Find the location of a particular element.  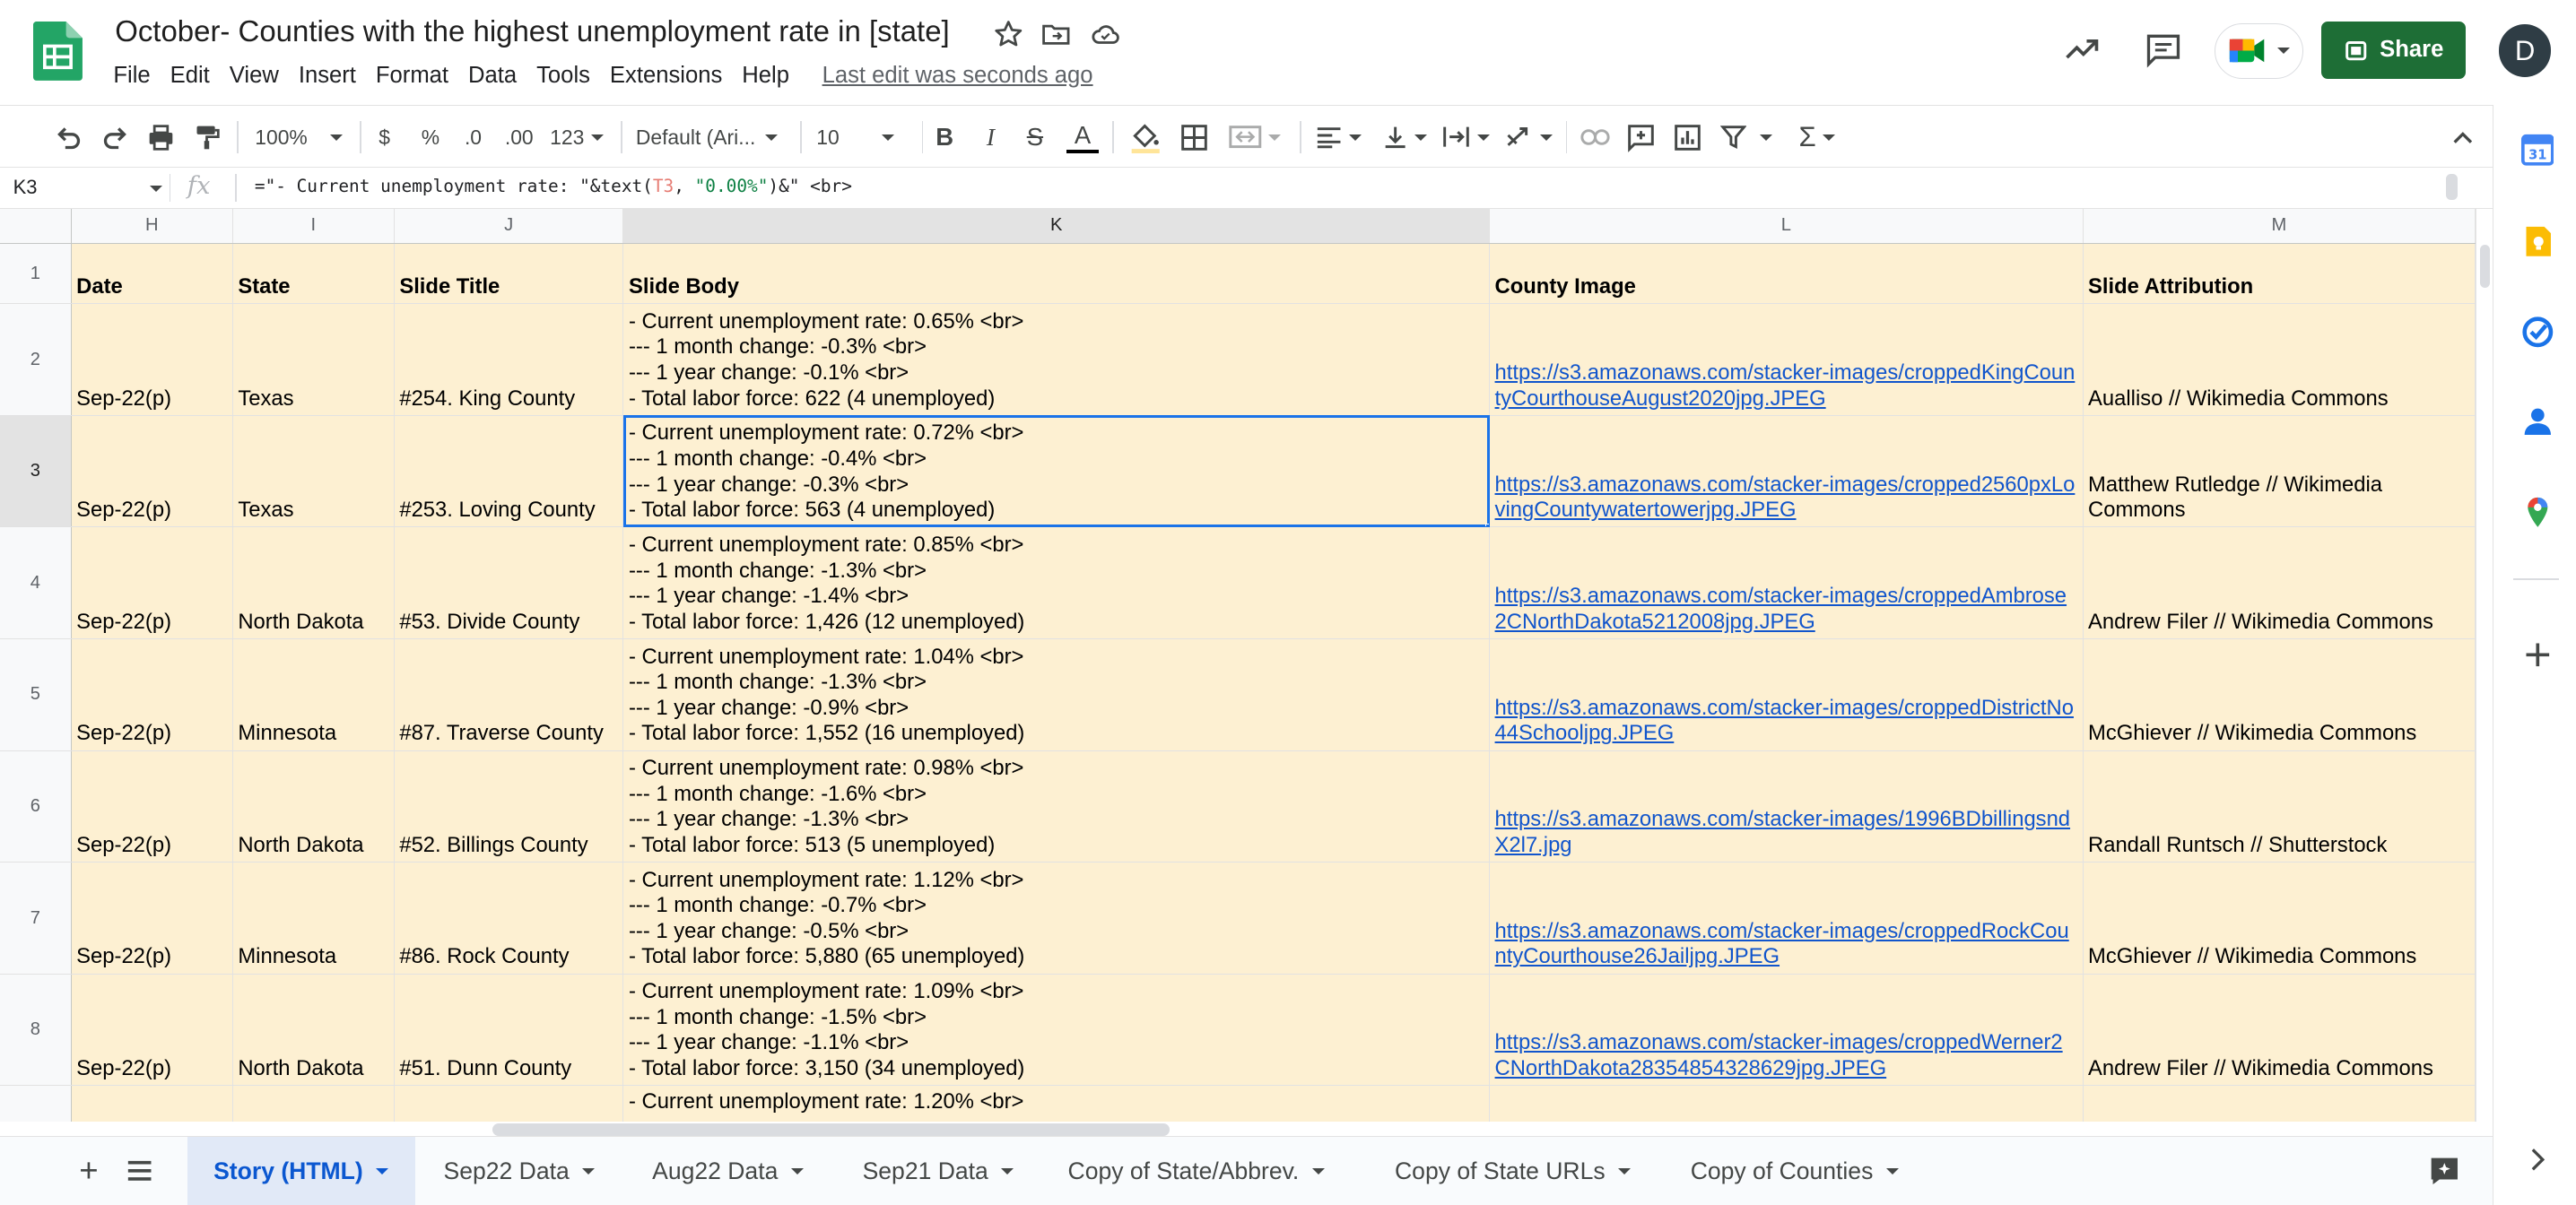

attribution-cell: Aualliso // Wikimedia Commons is located at coordinates (2279, 359).